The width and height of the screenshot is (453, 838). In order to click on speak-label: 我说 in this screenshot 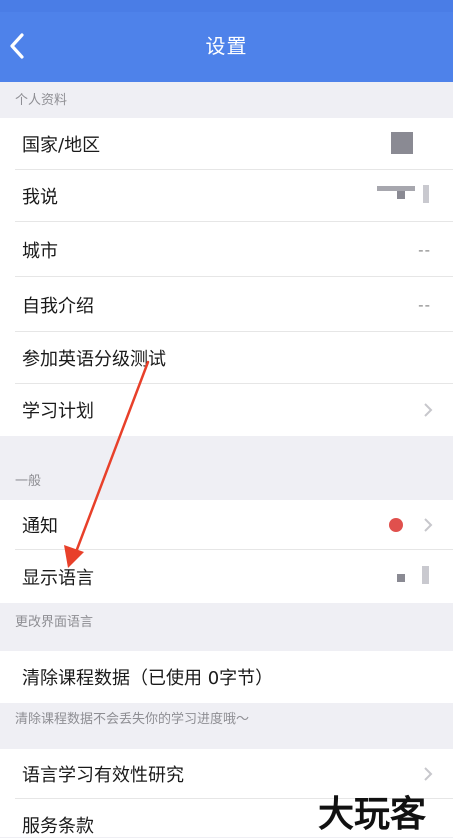, I will do `click(40, 197)`.